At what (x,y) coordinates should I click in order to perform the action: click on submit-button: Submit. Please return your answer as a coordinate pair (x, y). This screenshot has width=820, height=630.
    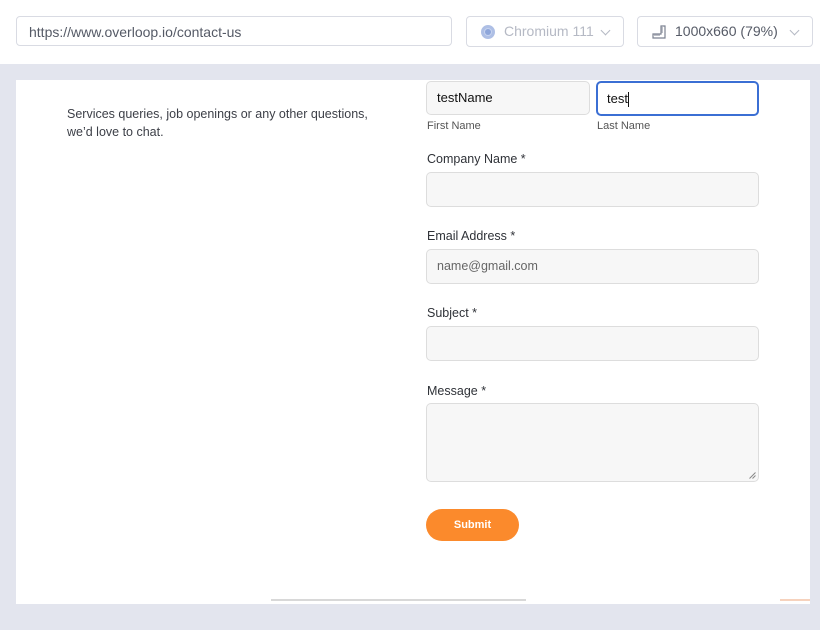
    Looking at the image, I should click on (472, 525).